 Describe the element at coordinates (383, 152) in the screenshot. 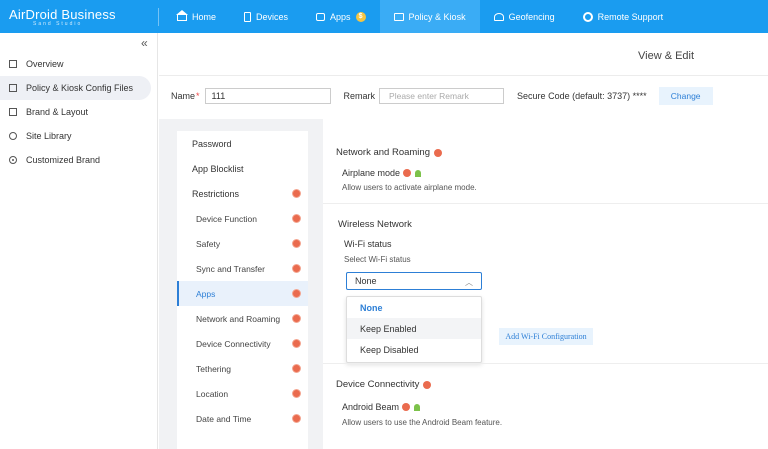

I see `section-title: Network and Roaming` at that location.